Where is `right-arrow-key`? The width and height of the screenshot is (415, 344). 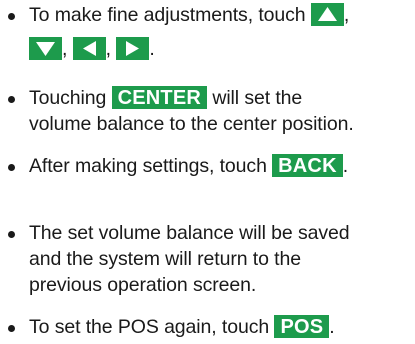 right-arrow-key is located at coordinates (133, 48).